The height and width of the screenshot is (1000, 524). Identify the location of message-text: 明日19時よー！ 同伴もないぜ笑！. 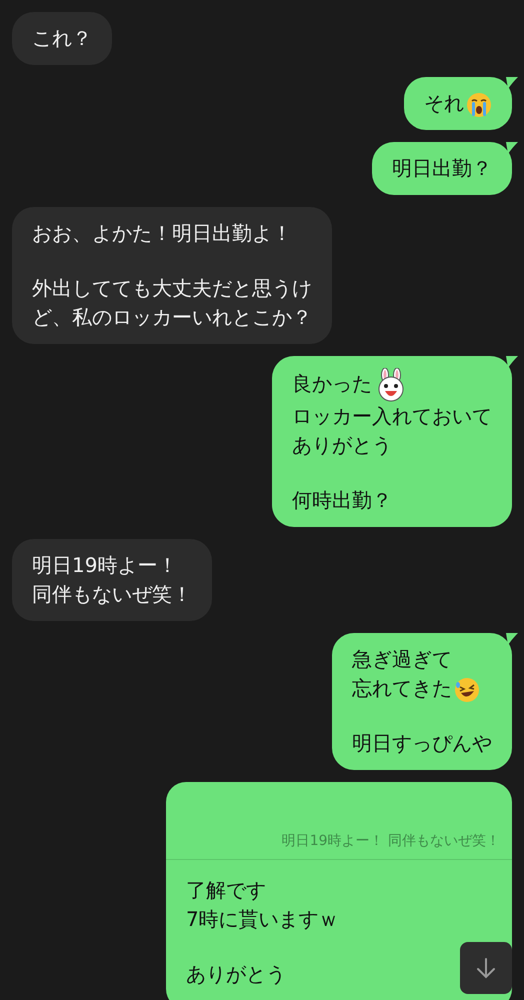
(112, 580).